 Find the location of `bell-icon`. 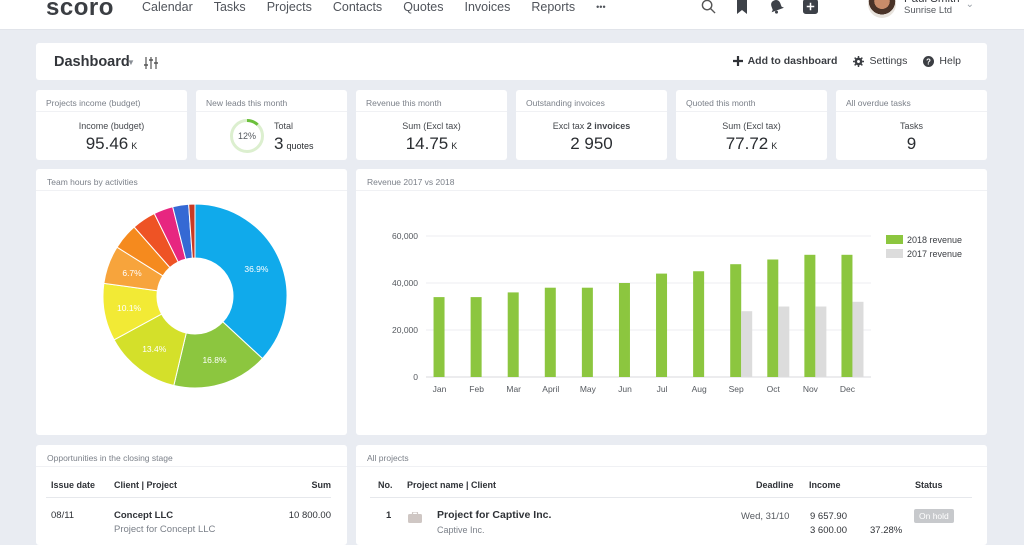

bell-icon is located at coordinates (776, 7).